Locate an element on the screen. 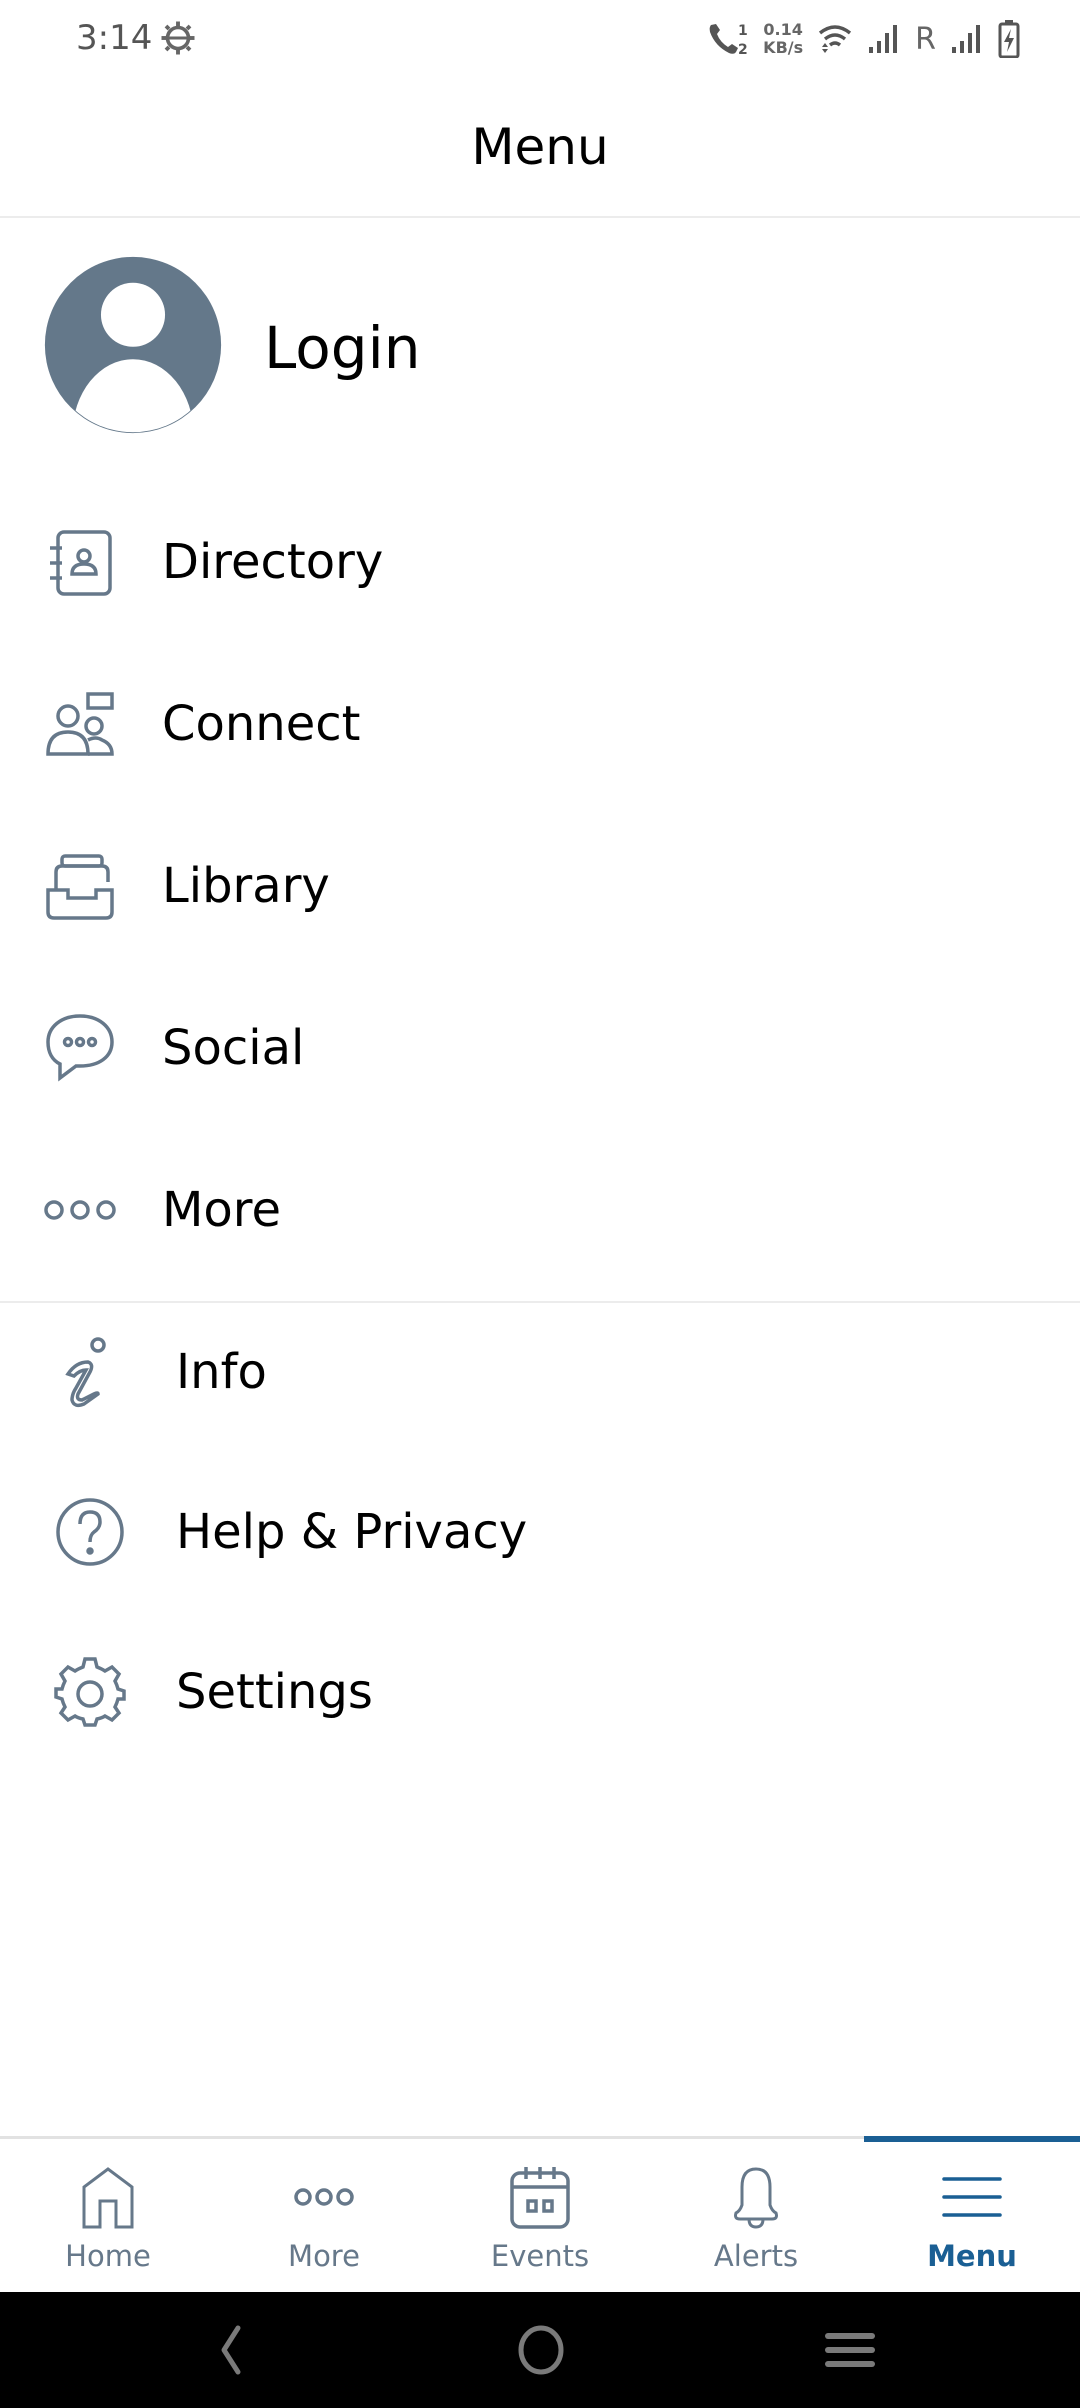 This screenshot has height=2408, width=1080. info-icon is located at coordinates (85, 1372).